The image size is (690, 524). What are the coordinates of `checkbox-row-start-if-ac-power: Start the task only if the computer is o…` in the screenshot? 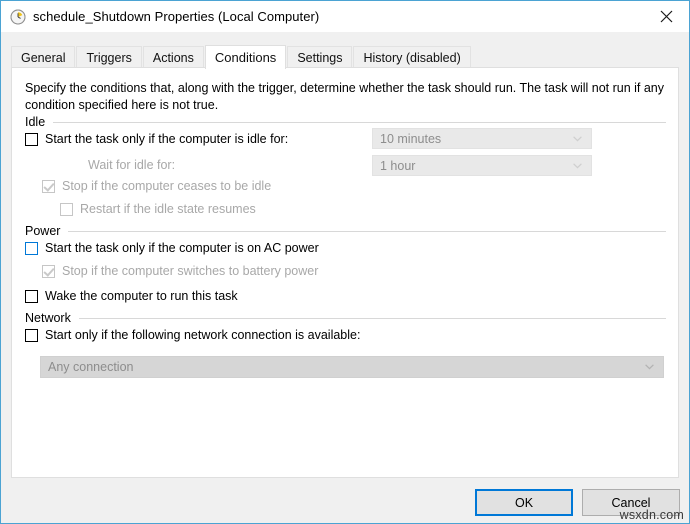 It's located at (172, 248).